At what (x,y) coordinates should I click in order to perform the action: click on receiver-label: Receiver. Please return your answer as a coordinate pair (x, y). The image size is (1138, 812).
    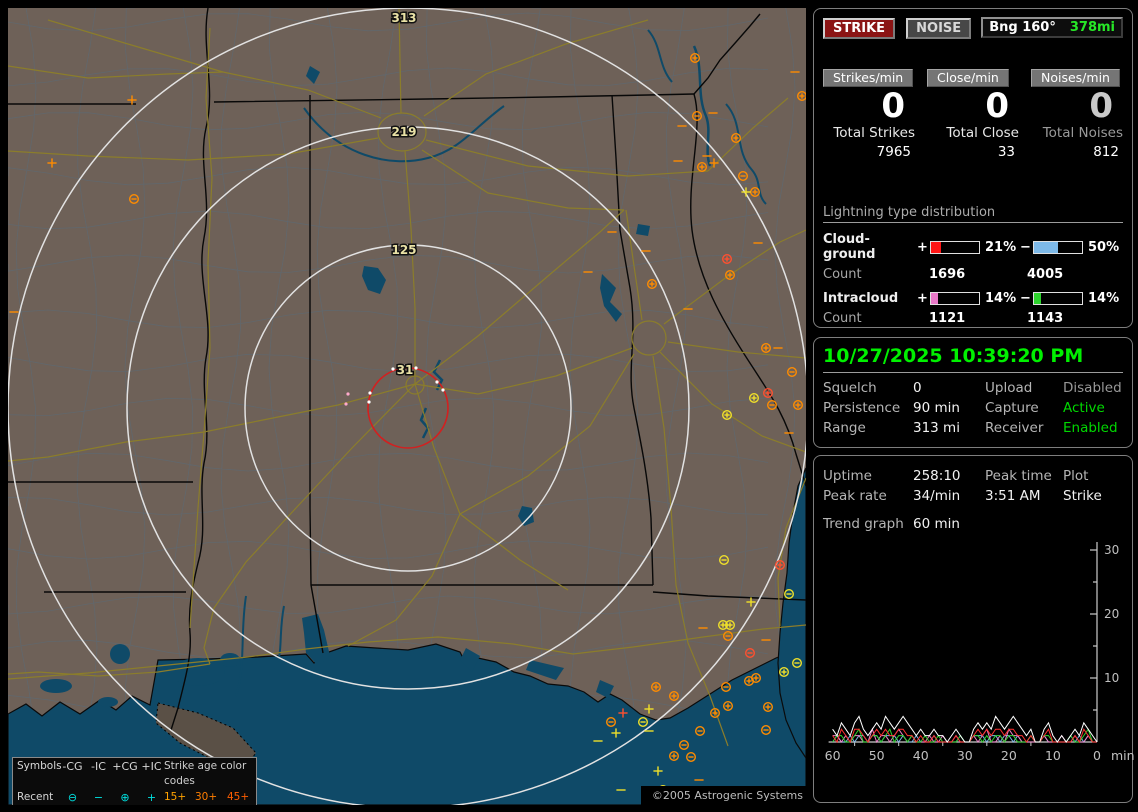
    Looking at the image, I should click on (1014, 428).